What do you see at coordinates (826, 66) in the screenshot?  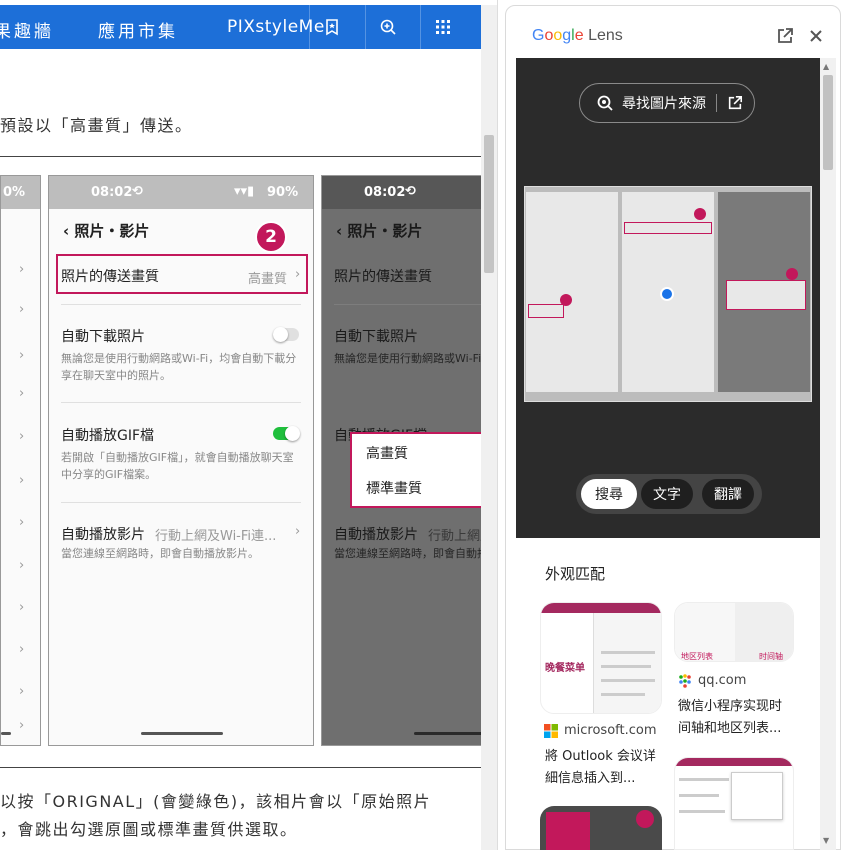 I see `scroll-up-arrow: ▲` at bounding box center [826, 66].